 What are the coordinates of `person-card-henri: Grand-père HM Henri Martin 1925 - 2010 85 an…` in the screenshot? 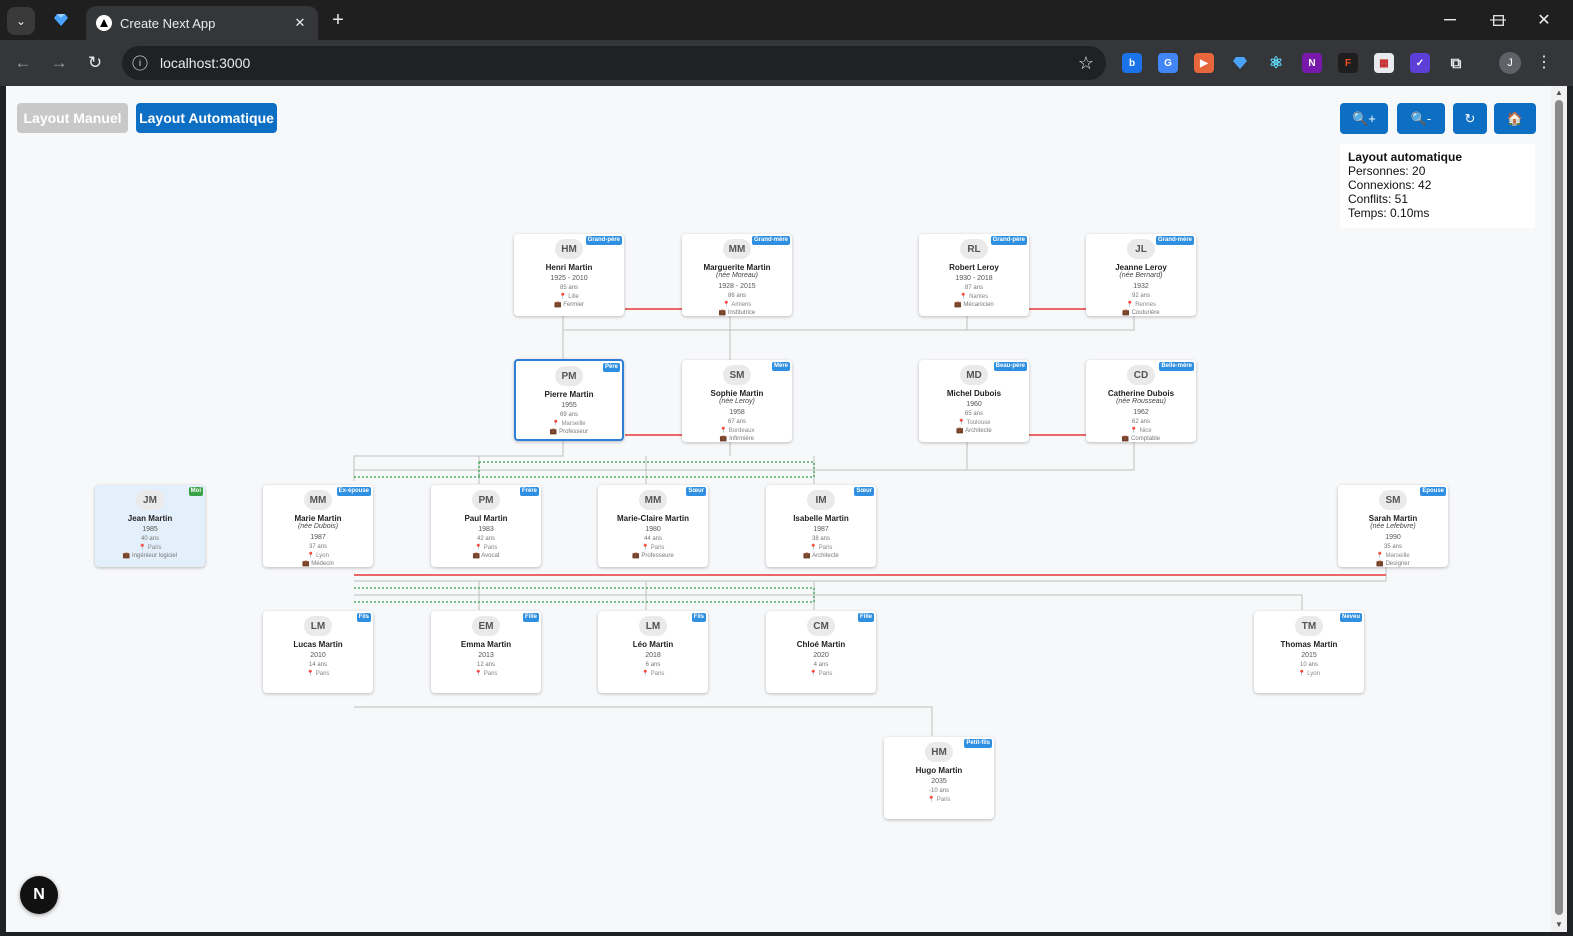 It's located at (569, 275).